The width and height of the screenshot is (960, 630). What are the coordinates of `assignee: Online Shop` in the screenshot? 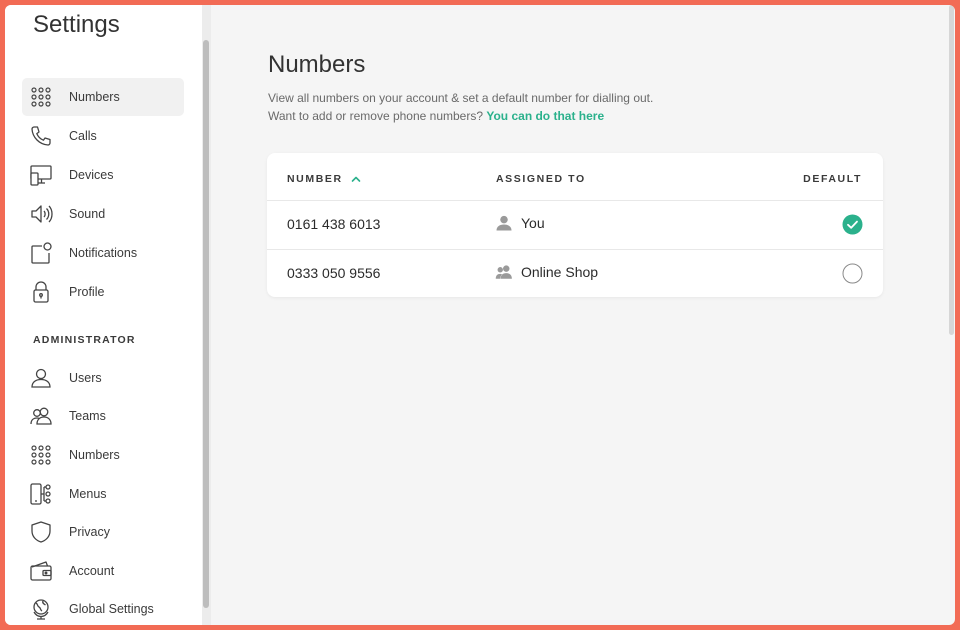 It's located at (546, 272).